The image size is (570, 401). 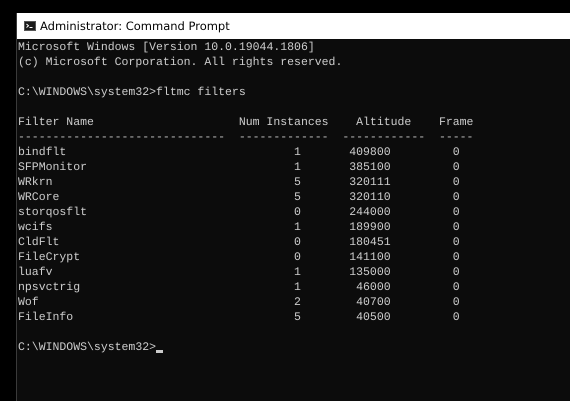 What do you see at coordinates (374, 302) in the screenshot?
I see `table-cell-text: 40700` at bounding box center [374, 302].